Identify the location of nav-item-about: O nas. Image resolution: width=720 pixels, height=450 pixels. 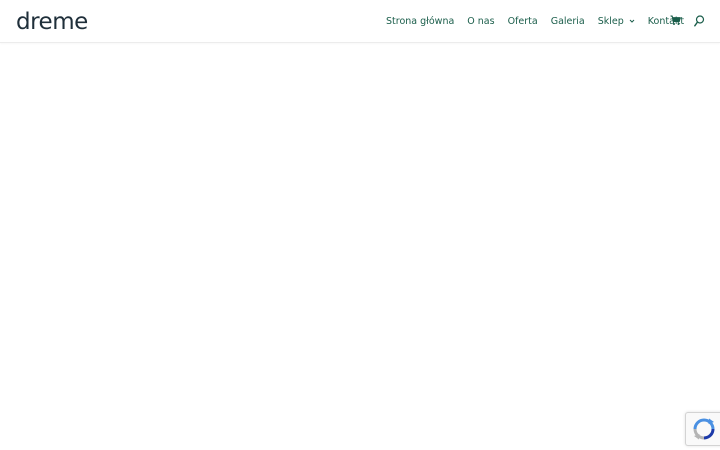
(480, 22).